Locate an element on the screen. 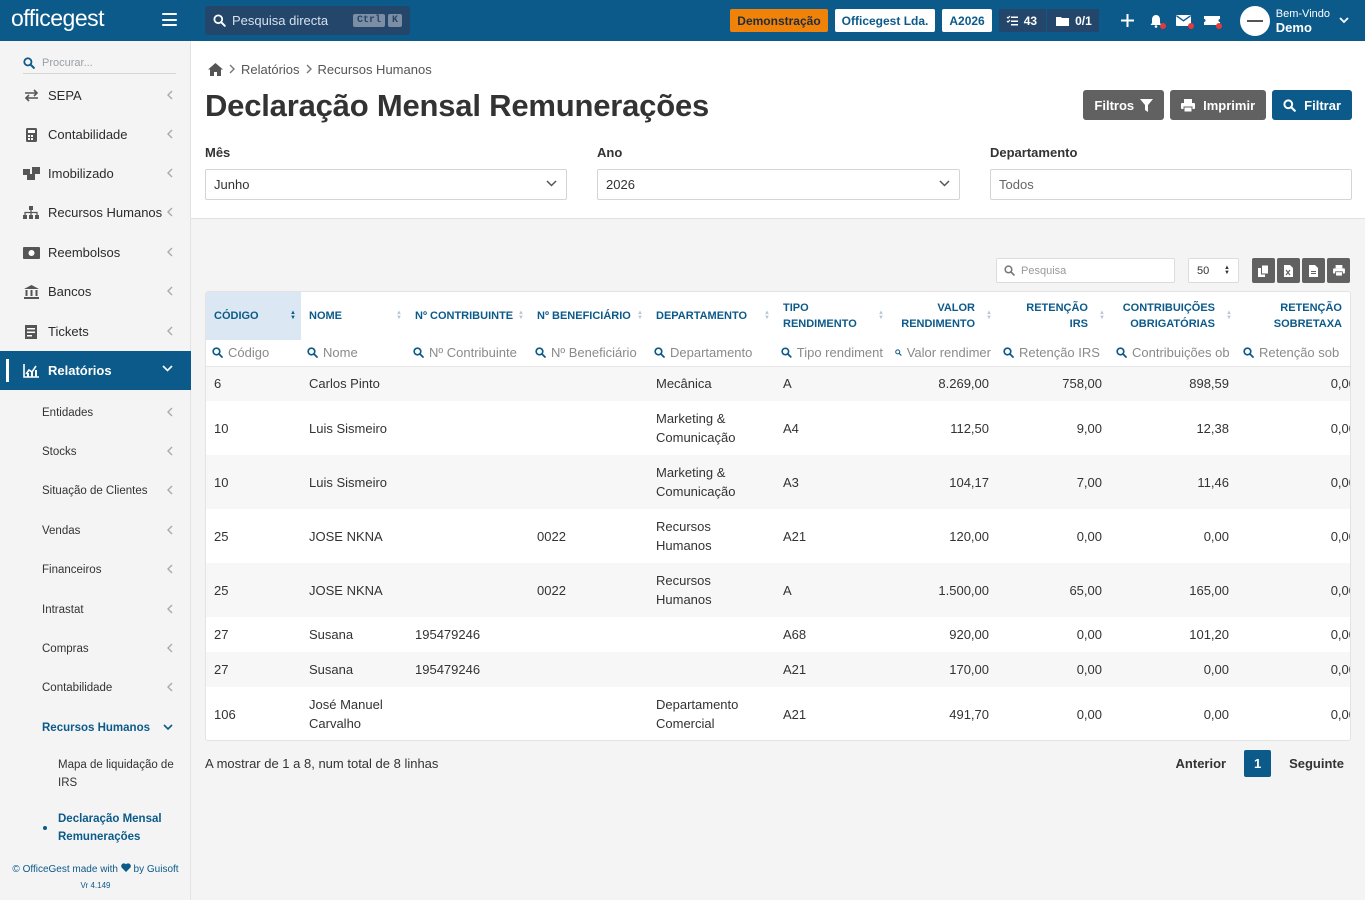 This screenshot has height=900, width=1365. envelope-icon is located at coordinates (1184, 21).